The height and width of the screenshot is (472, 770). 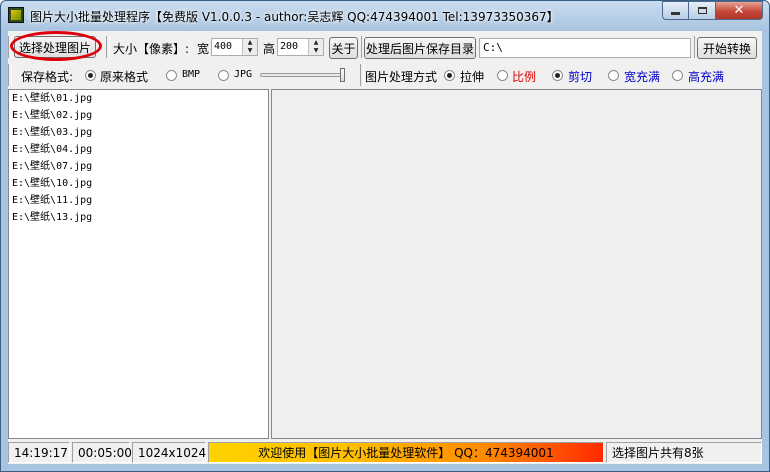 What do you see at coordinates (269, 49) in the screenshot?
I see `height-label: 高` at bounding box center [269, 49].